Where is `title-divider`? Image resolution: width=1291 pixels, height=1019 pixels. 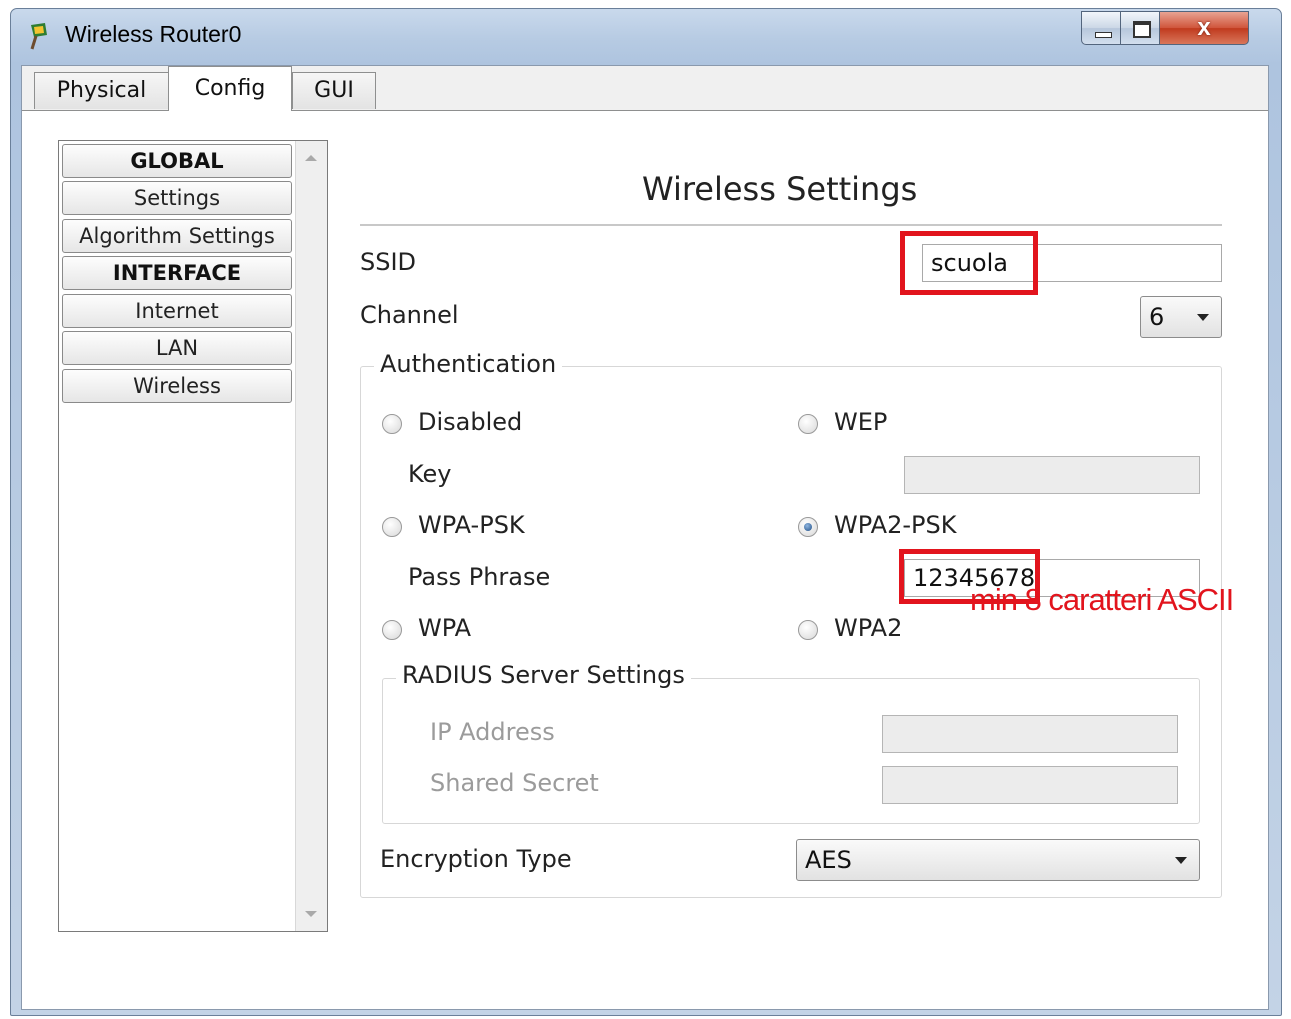
title-divider is located at coordinates (791, 225).